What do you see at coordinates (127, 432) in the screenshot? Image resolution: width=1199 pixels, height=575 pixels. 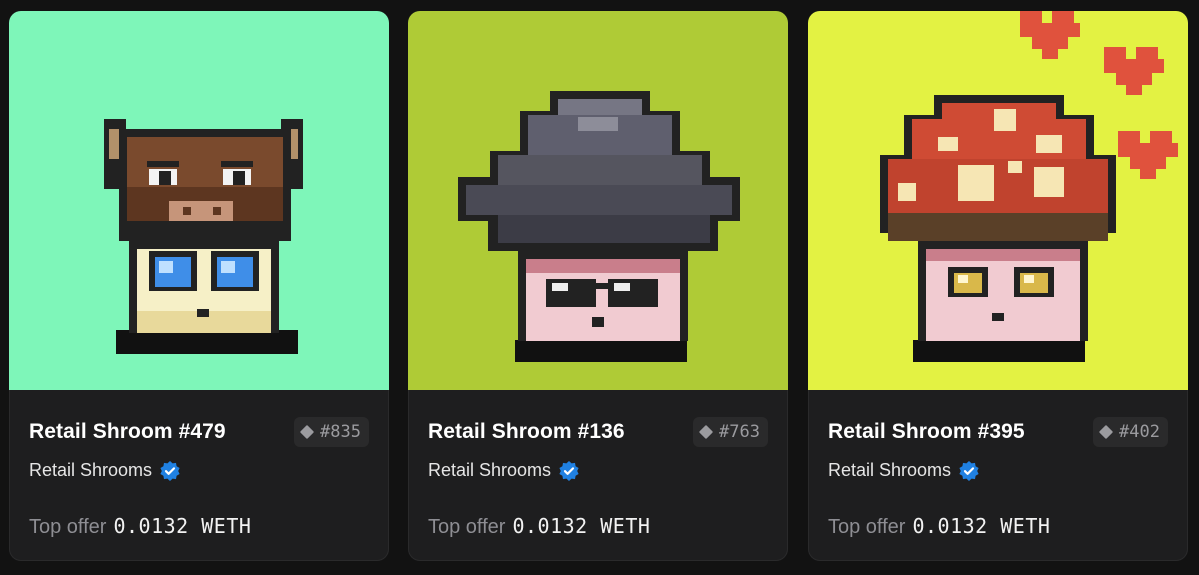 I see `nft-title: Retail Shroom #479` at bounding box center [127, 432].